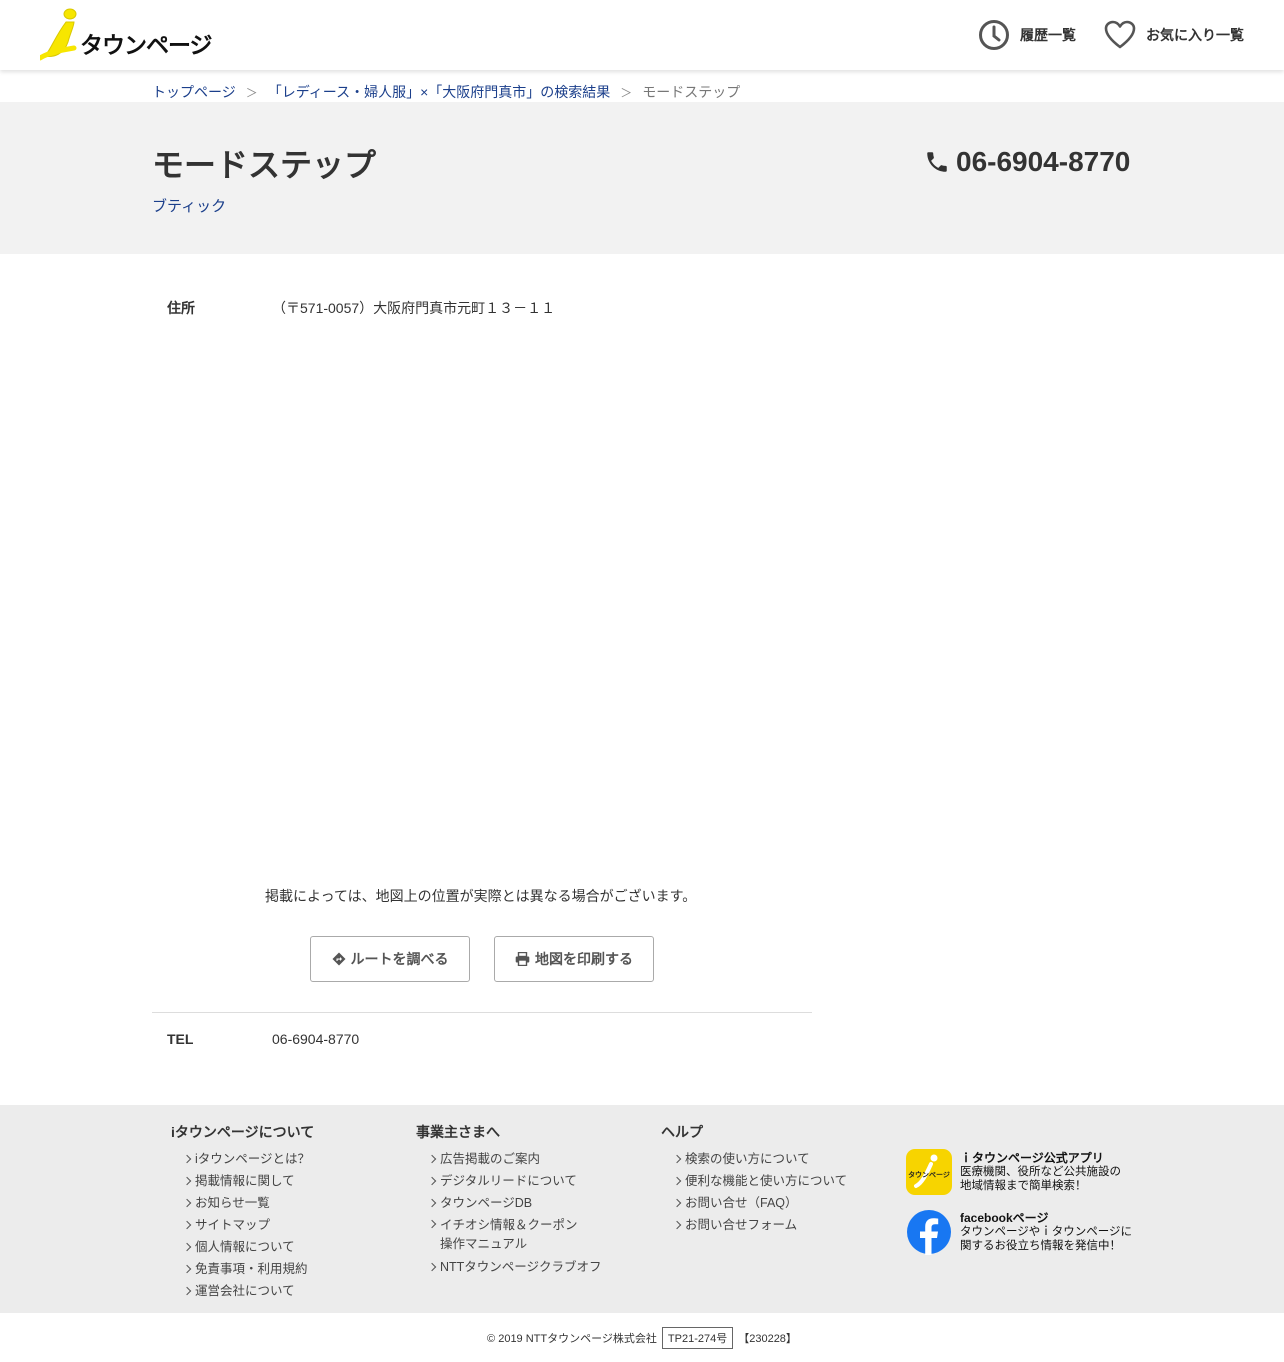  Describe the element at coordinates (249, 1181) in the screenshot. I see `footer-link: 掲載情報に関して` at that location.